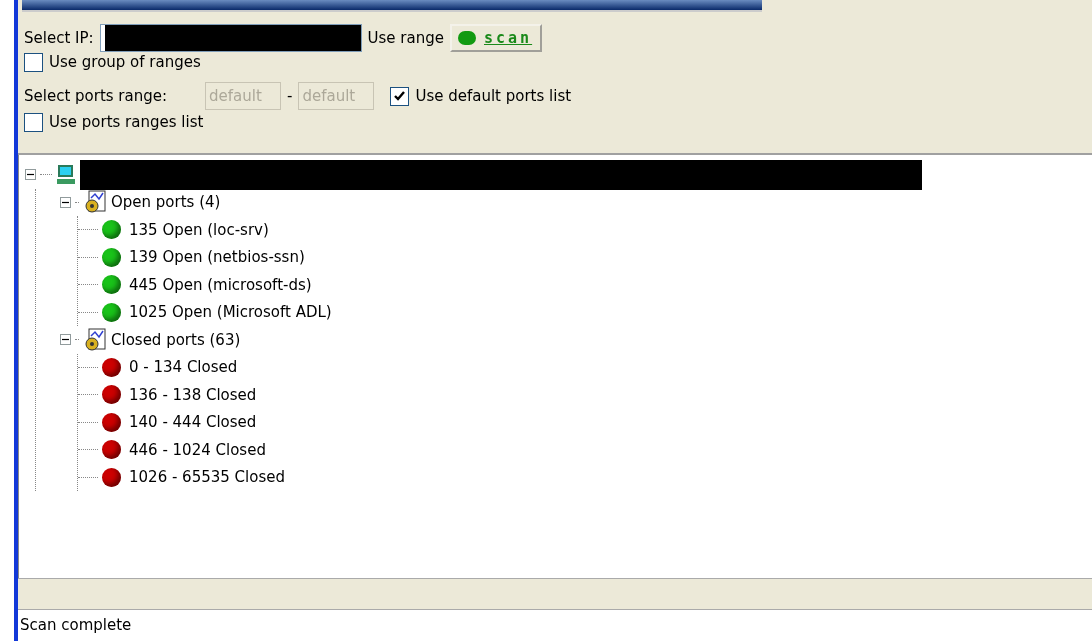 The width and height of the screenshot is (1092, 641). What do you see at coordinates (96, 96) in the screenshot?
I see `ports-range-label: Select ports range:` at bounding box center [96, 96].